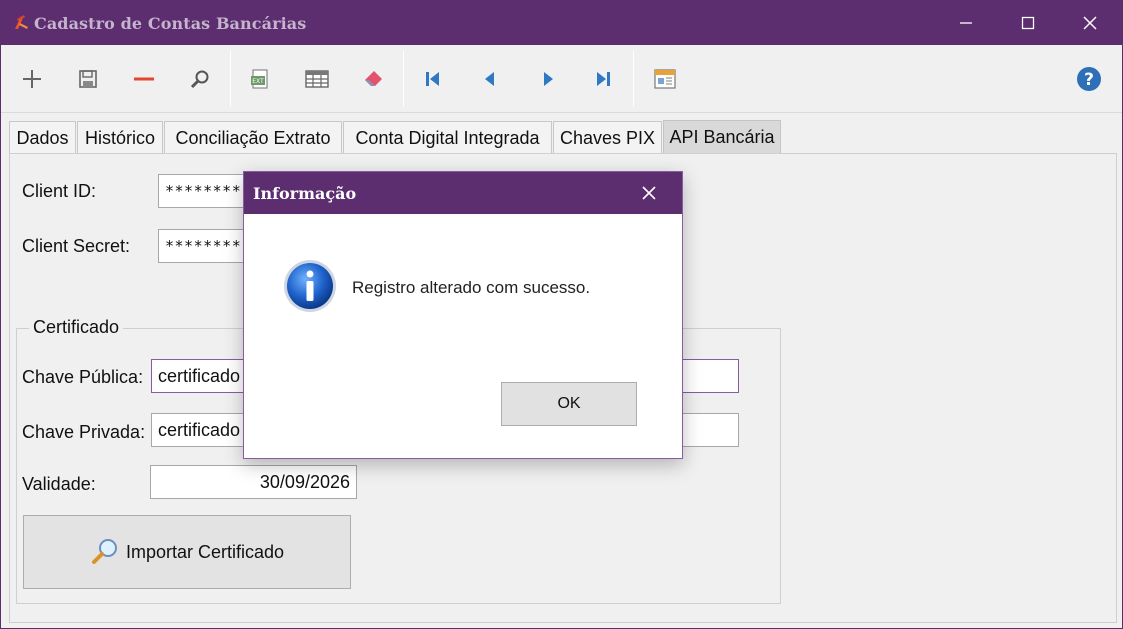 This screenshot has width=1123, height=629. I want to click on dialog-title-bar: Informação, so click(463, 193).